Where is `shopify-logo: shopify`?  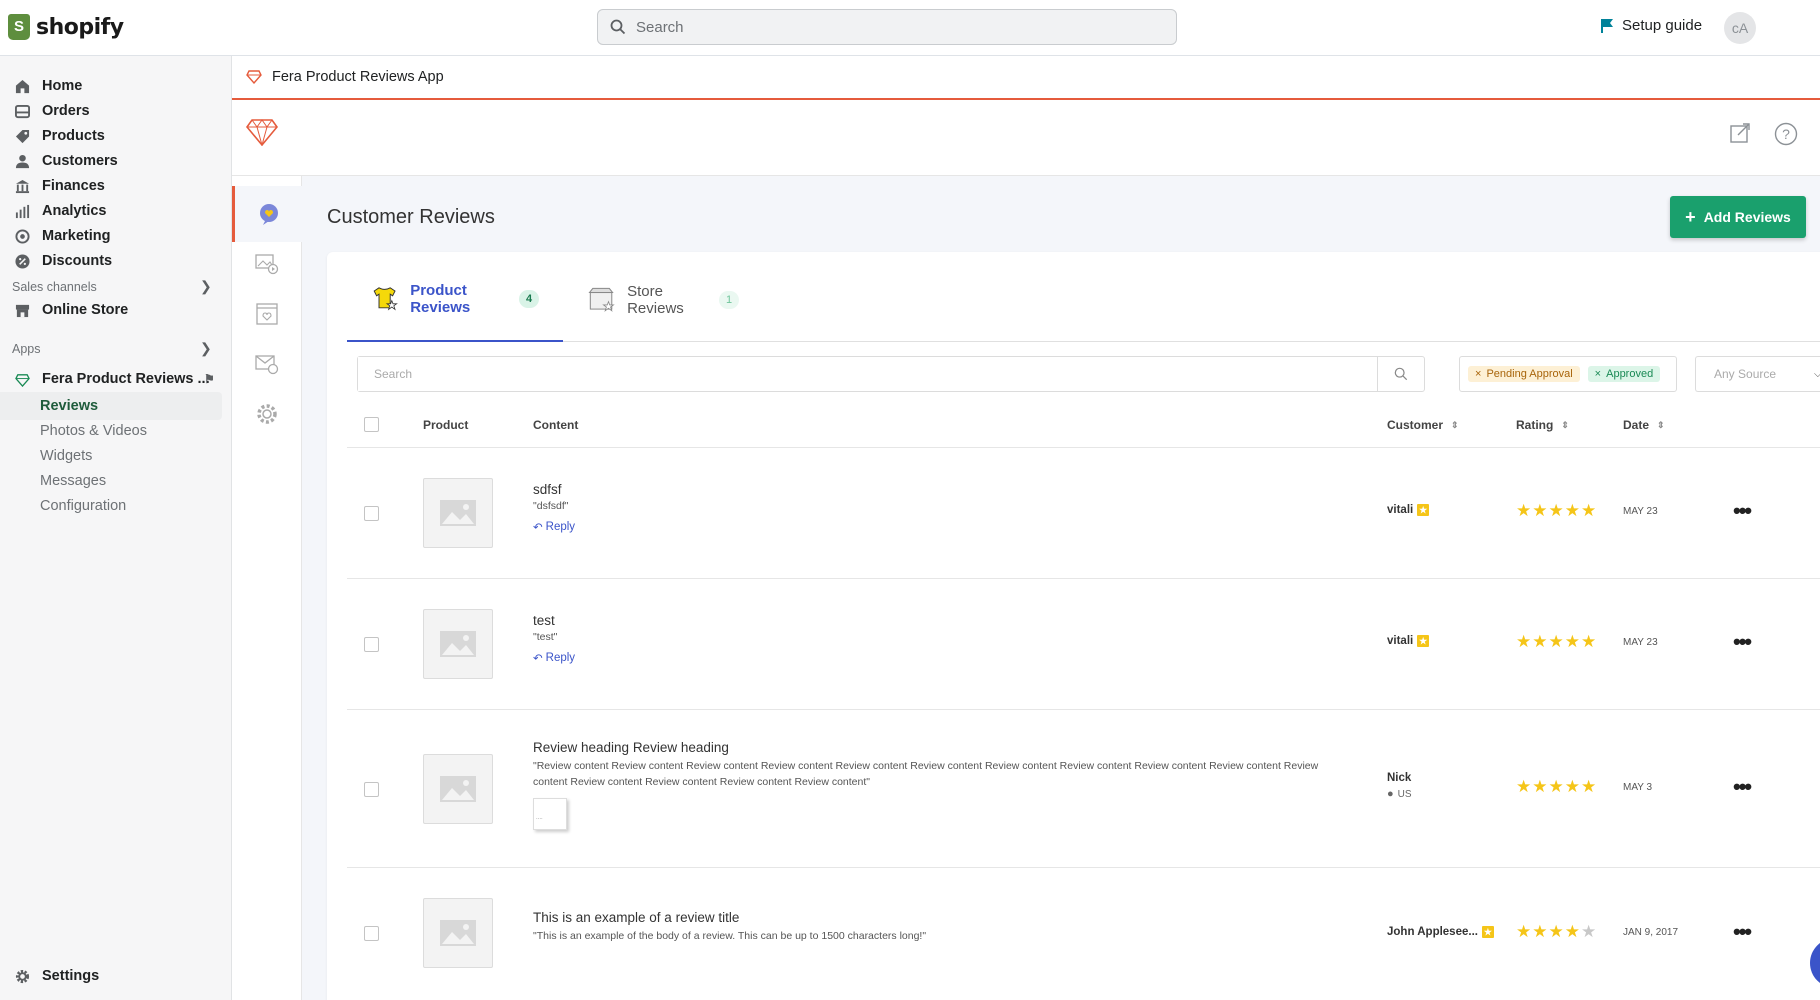
shopify-logo: shopify is located at coordinates (66, 27).